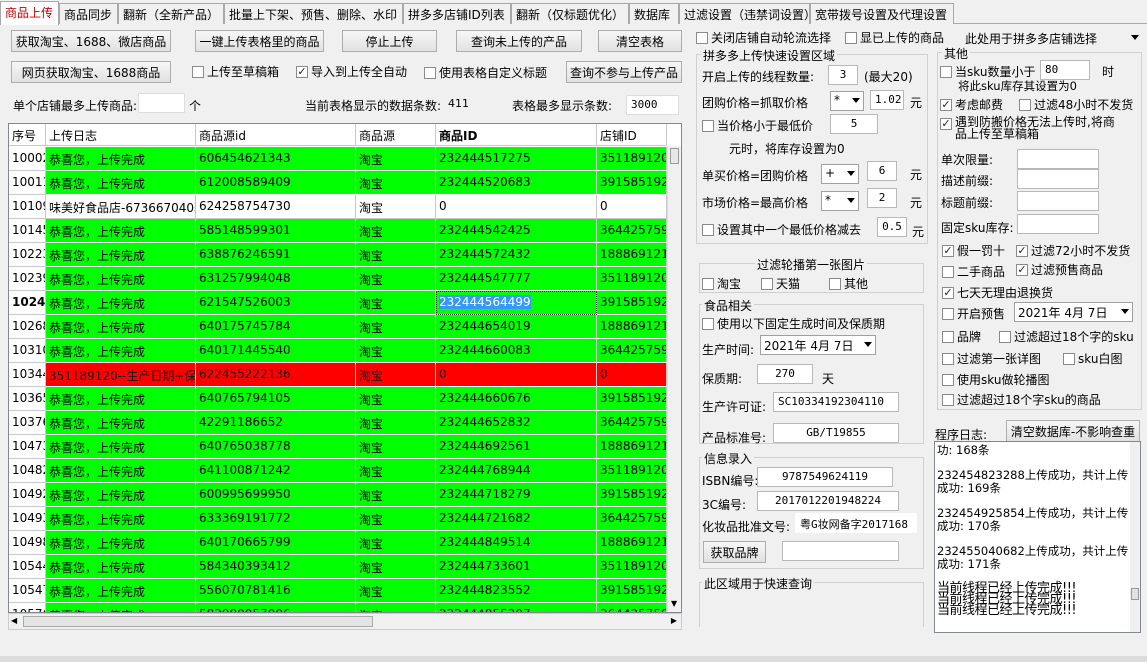 The height and width of the screenshot is (662, 1147). What do you see at coordinates (744, 13) in the screenshot?
I see `tab-filter: 过滤设置（违禁词设置）` at bounding box center [744, 13].